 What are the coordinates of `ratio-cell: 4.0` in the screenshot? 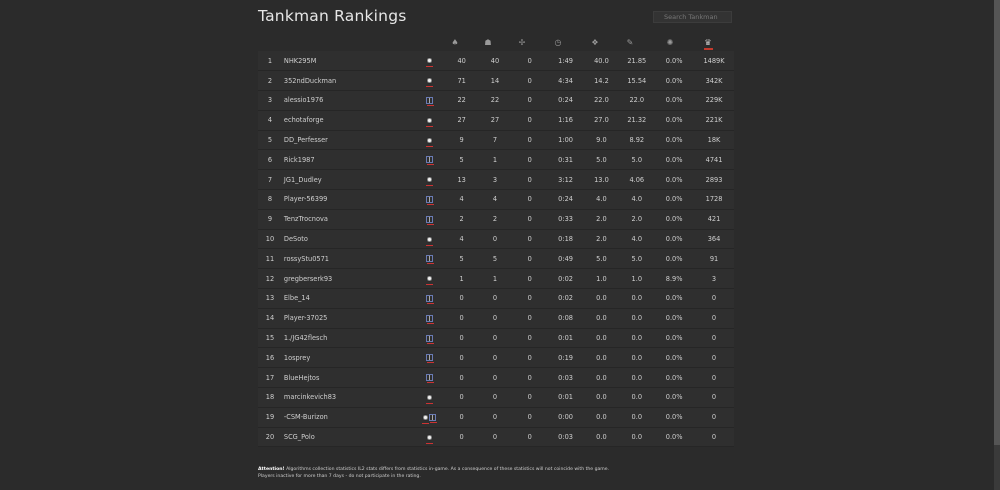 It's located at (637, 199).